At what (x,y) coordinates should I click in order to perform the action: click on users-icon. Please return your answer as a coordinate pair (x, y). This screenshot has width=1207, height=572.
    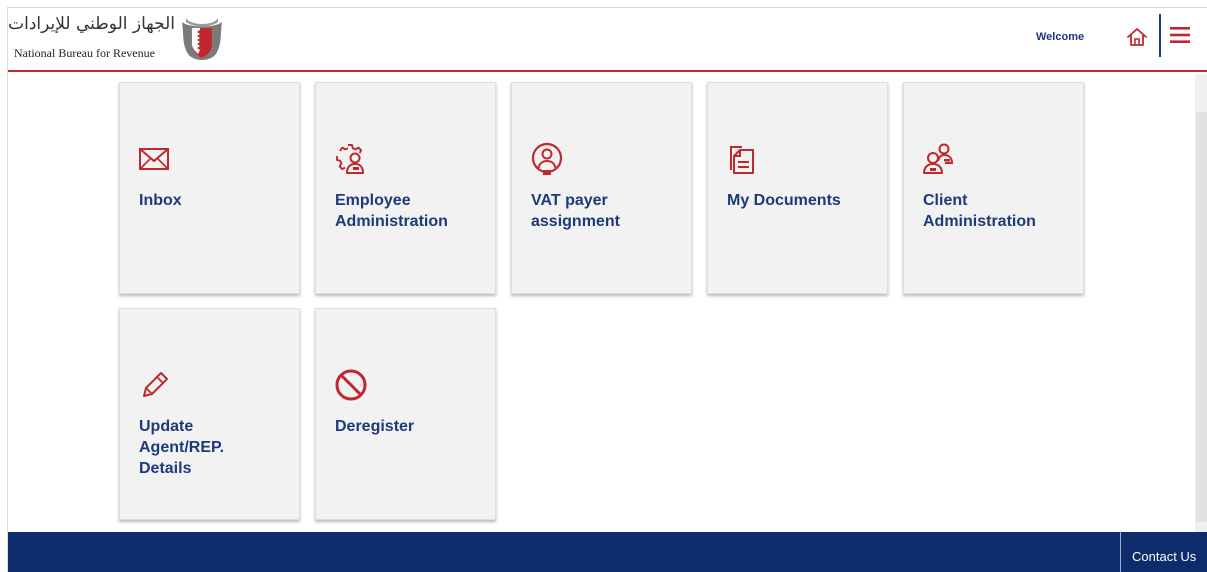
    Looking at the image, I should click on (938, 158).